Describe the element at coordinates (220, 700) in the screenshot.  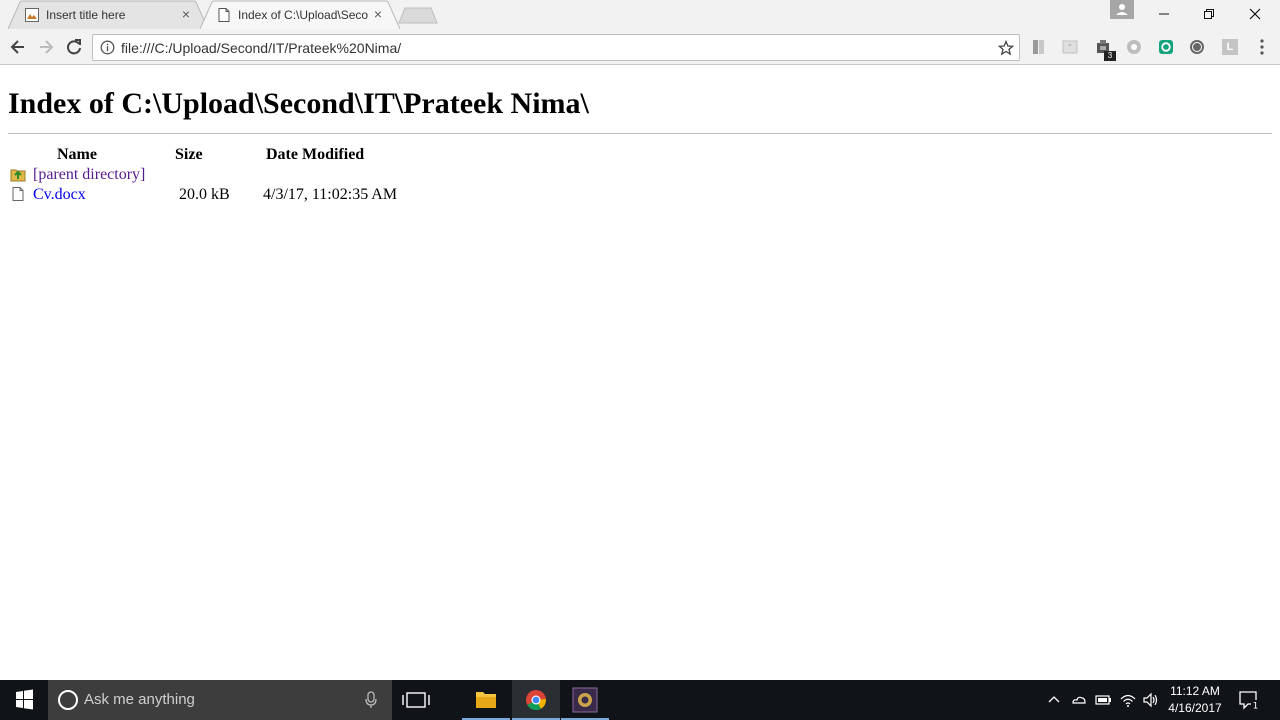
I see `cortana-search-box: Ask me anything` at that location.